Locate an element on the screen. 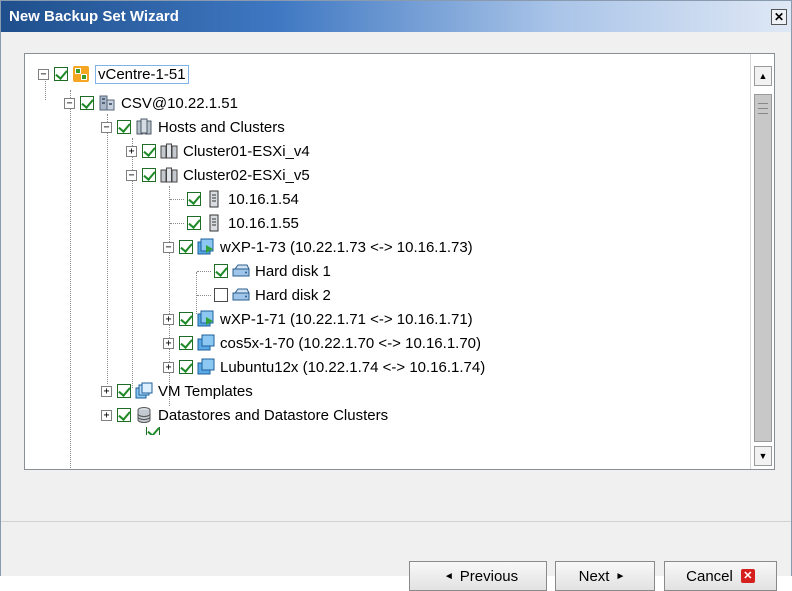  title-bar: New Backup Set Wizard ✕ is located at coordinates (396, 16).